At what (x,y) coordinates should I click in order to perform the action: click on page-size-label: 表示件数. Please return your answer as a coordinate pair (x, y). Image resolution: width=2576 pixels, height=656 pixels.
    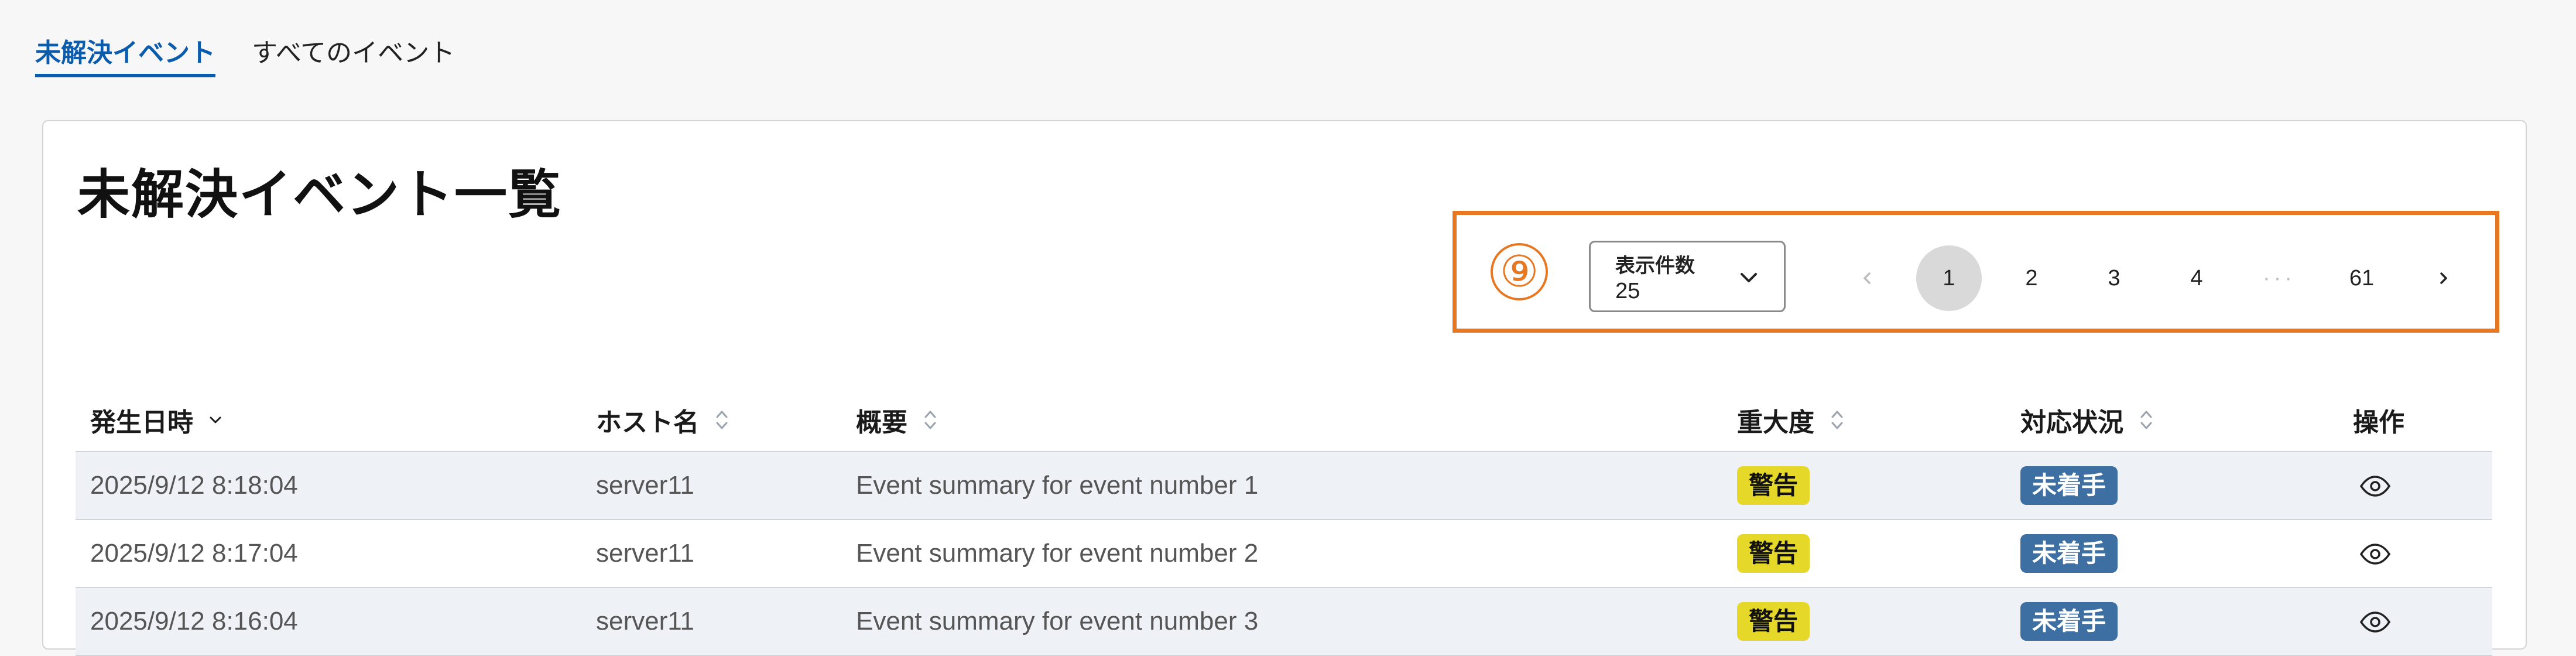
    Looking at the image, I should click on (1655, 266).